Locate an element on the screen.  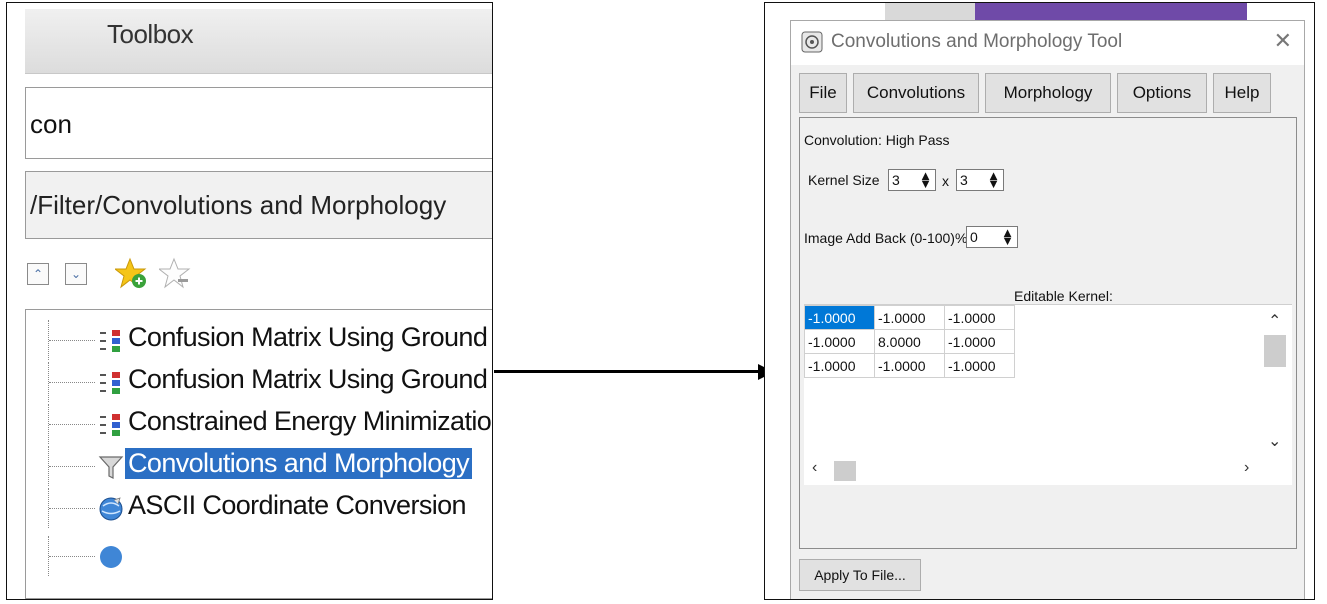
menu-help: Help is located at coordinates (1242, 93).